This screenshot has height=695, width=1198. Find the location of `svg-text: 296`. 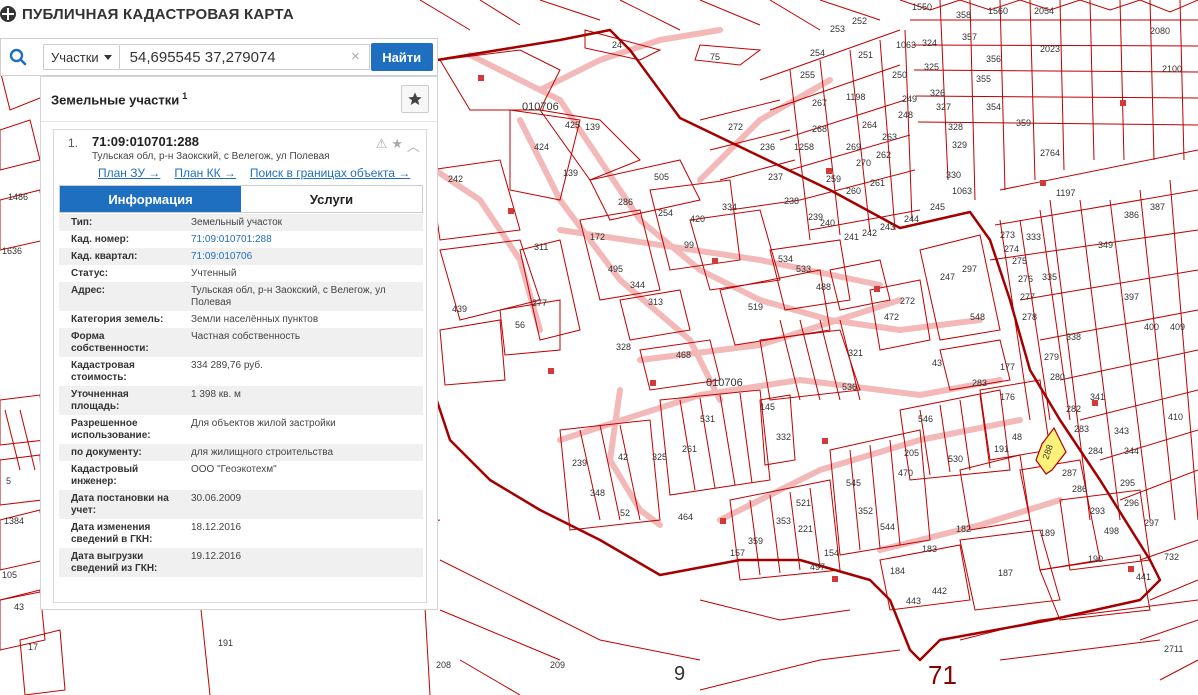

svg-text: 296 is located at coordinates (1131, 503).